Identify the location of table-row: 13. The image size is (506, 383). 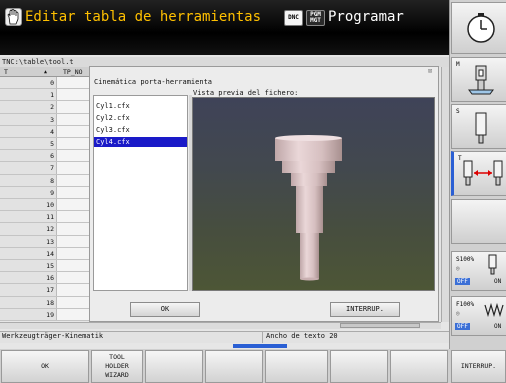
(44, 241).